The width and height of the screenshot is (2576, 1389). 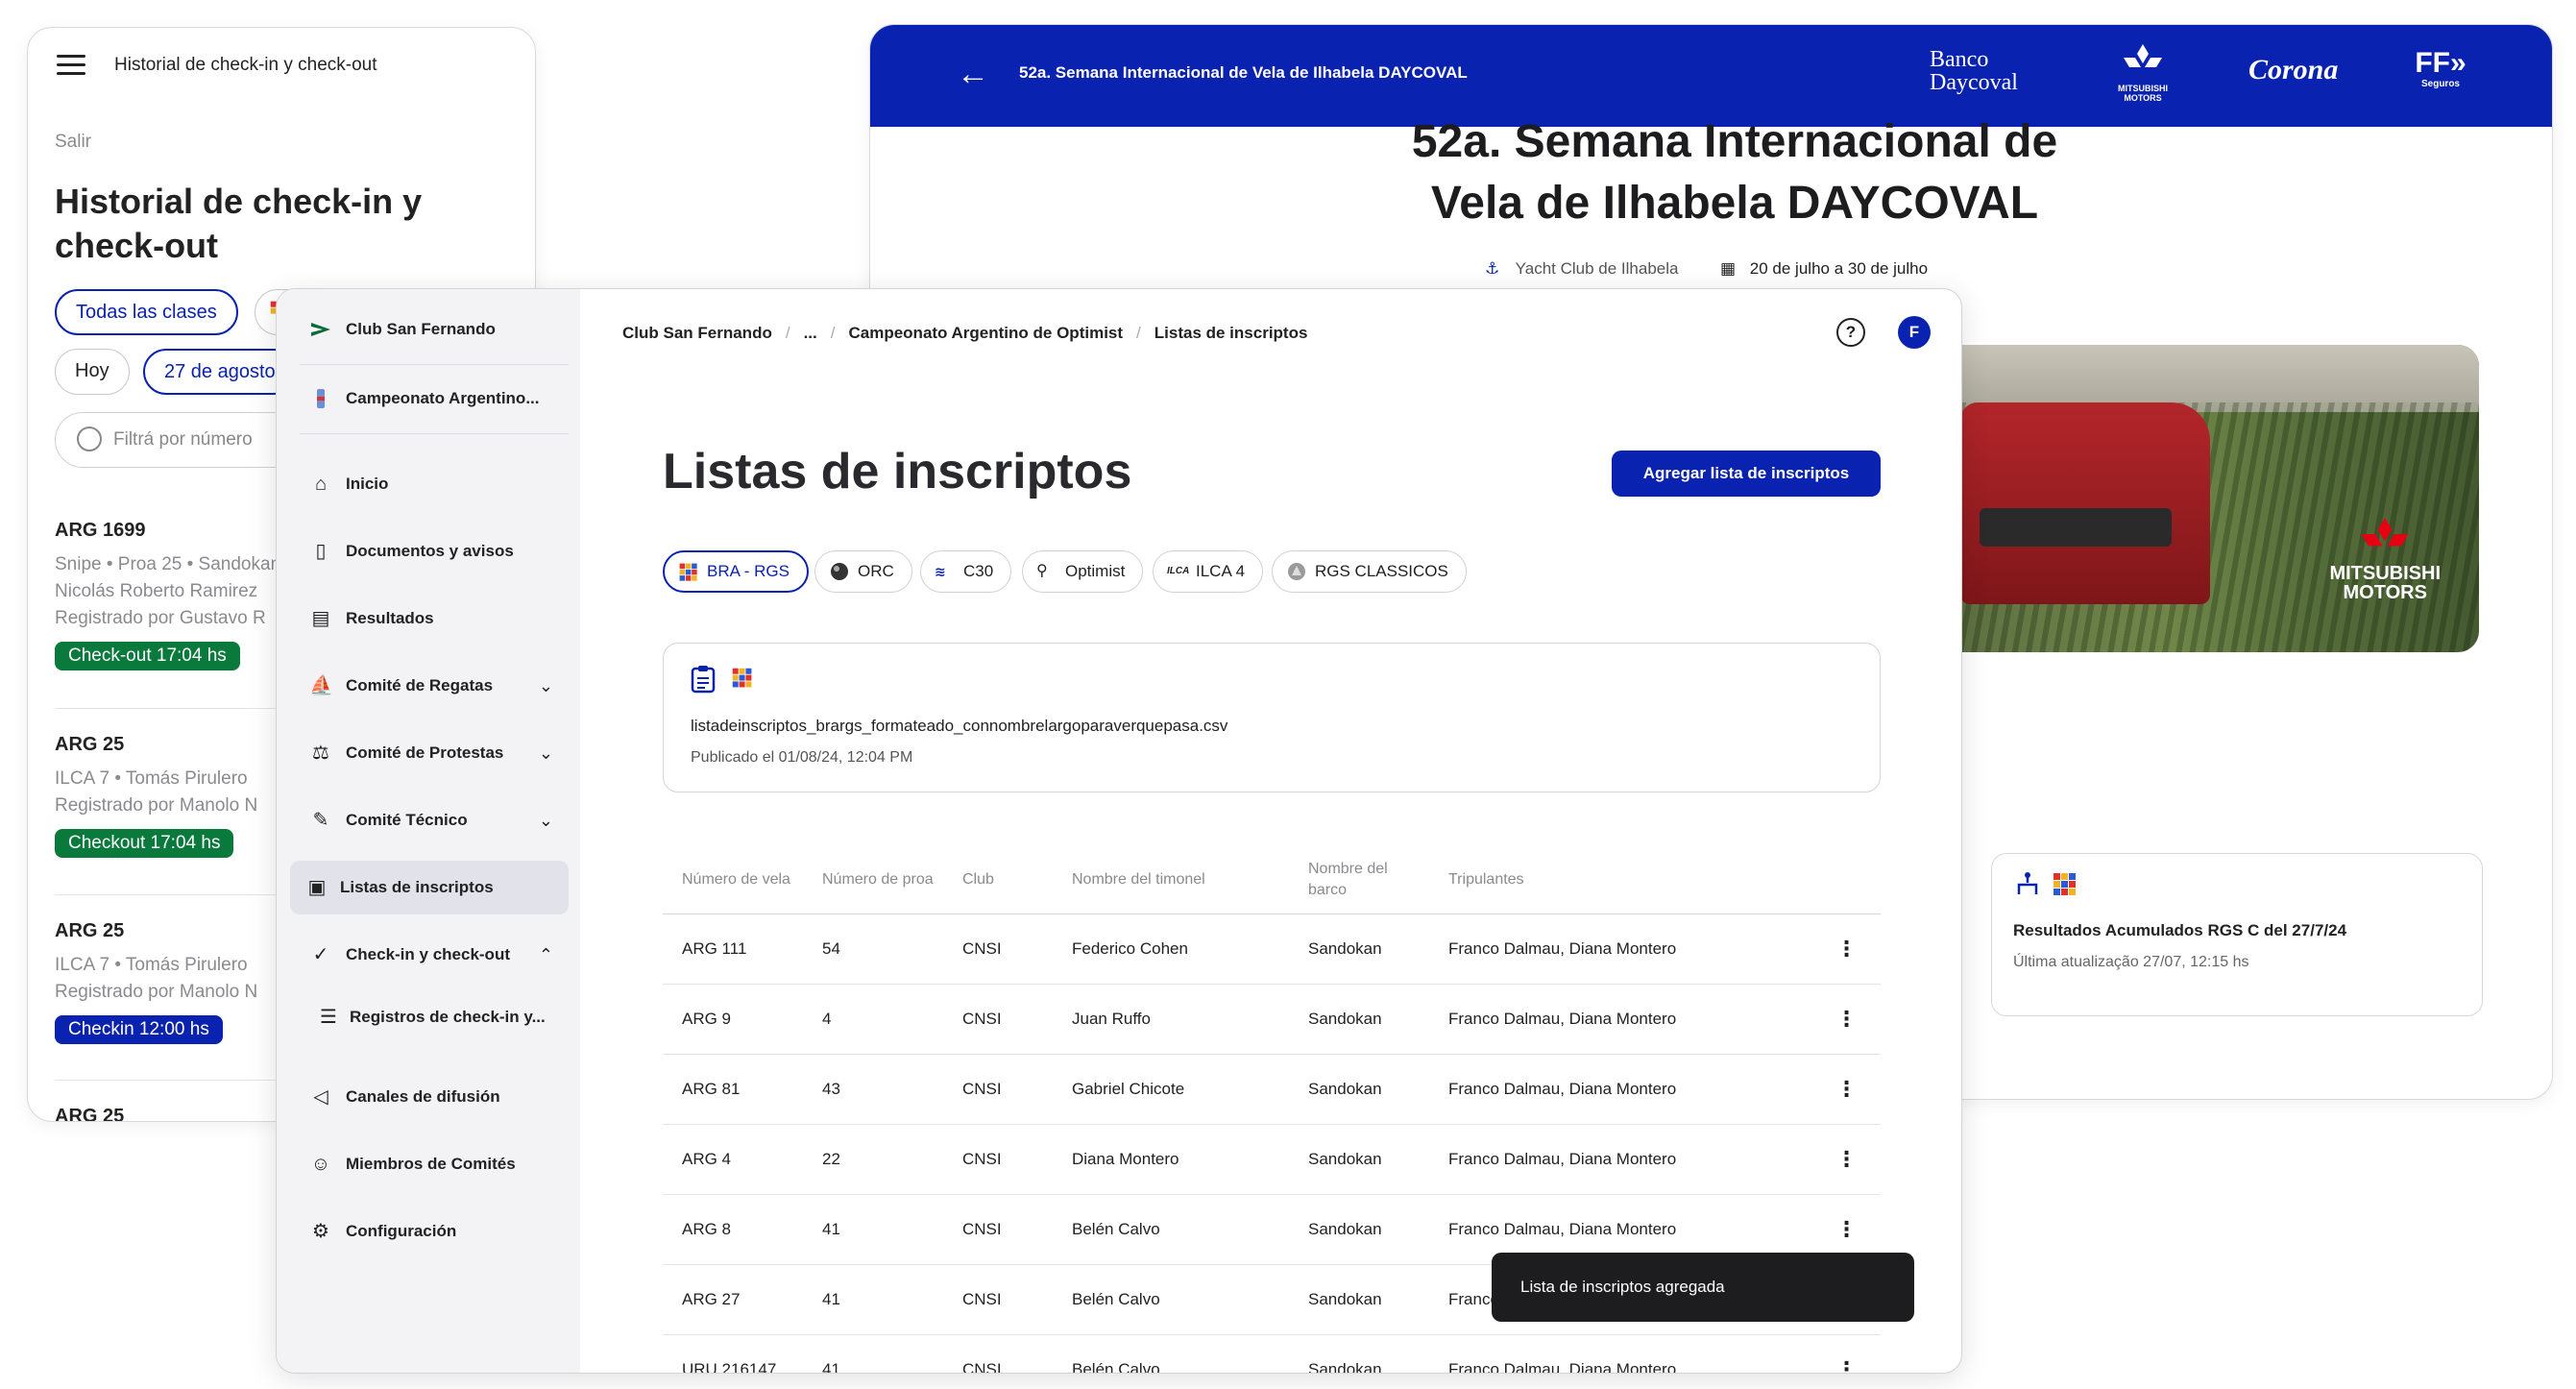 I want to click on sidebar-item-documentos: ▯ Documentos y avisos, so click(x=429, y=551).